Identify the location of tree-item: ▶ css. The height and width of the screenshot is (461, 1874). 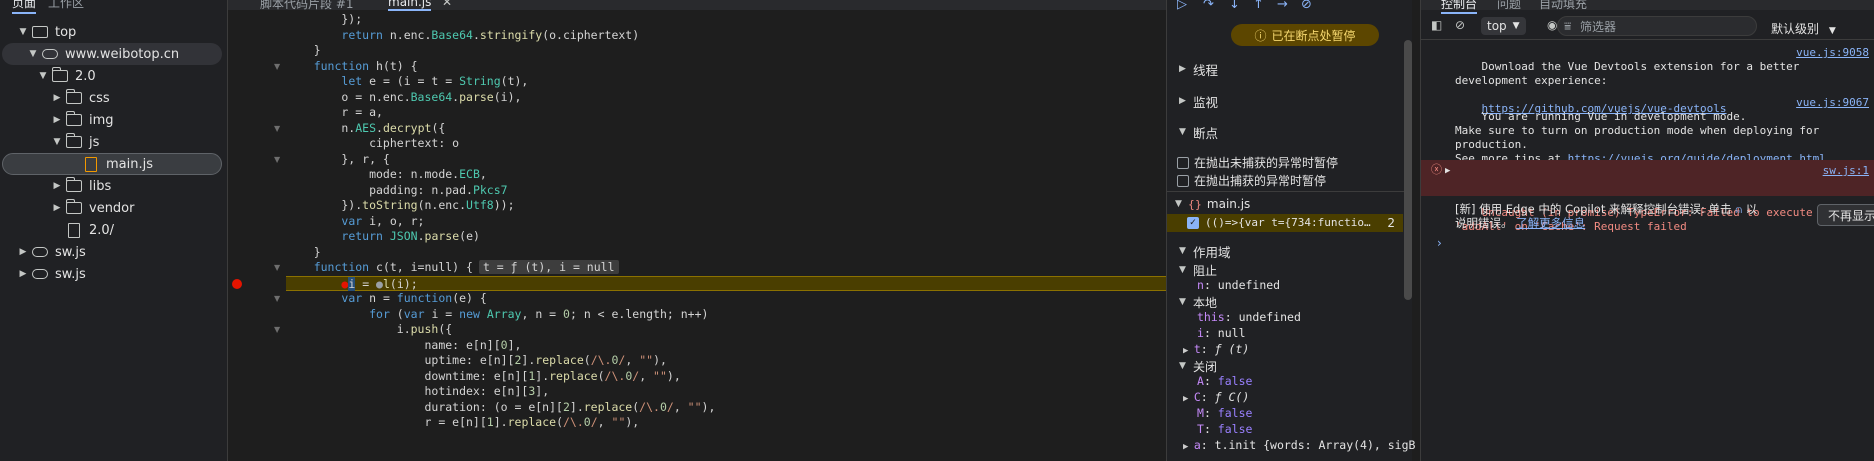
(113, 98).